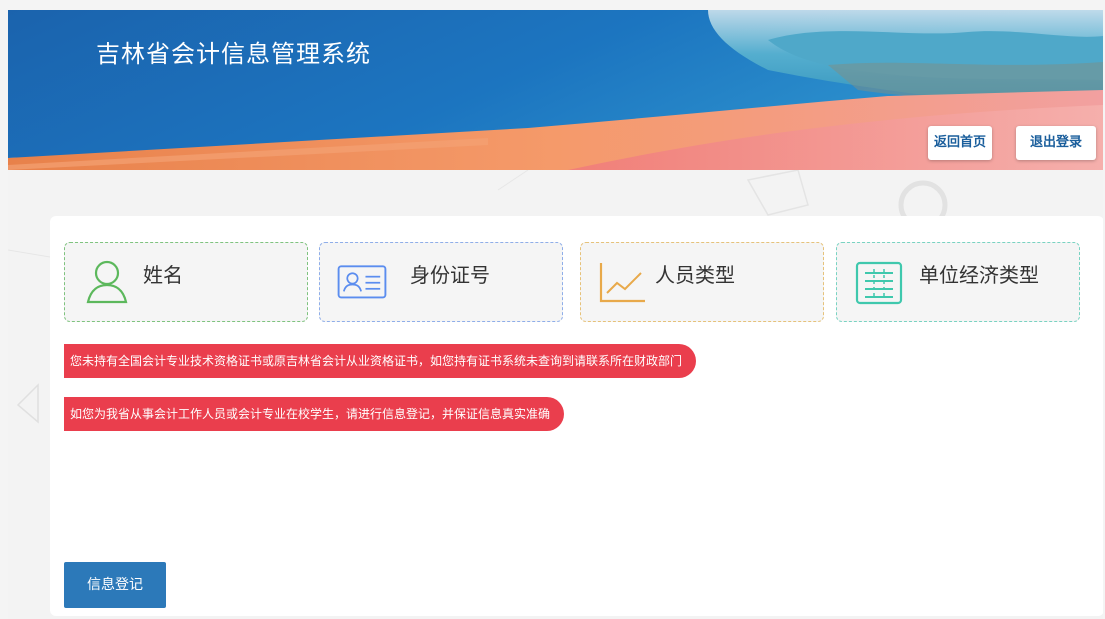 The width and height of the screenshot is (1105, 619). What do you see at coordinates (450, 275) in the screenshot?
I see `info-card-label: 身份证号` at bounding box center [450, 275].